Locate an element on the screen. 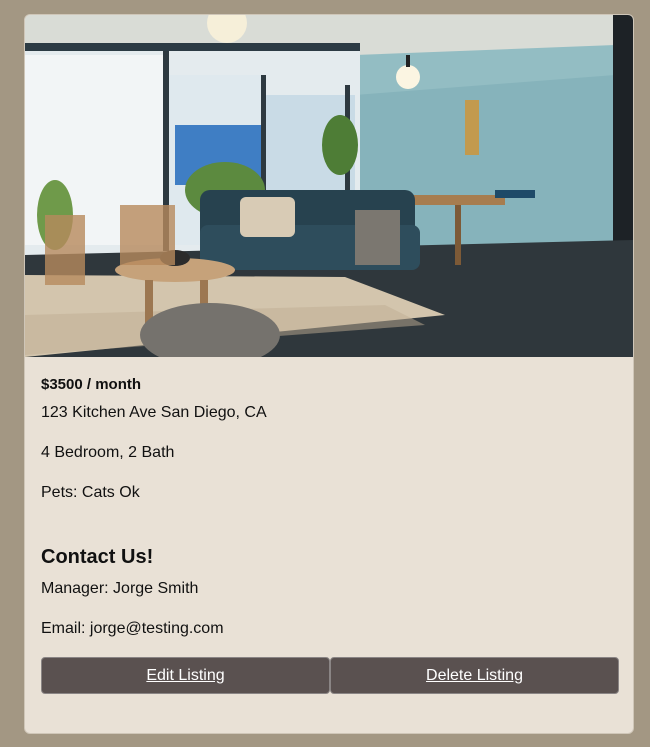 The width and height of the screenshot is (650, 747). listing-pets: Pets: Cats Ok is located at coordinates (90, 492).